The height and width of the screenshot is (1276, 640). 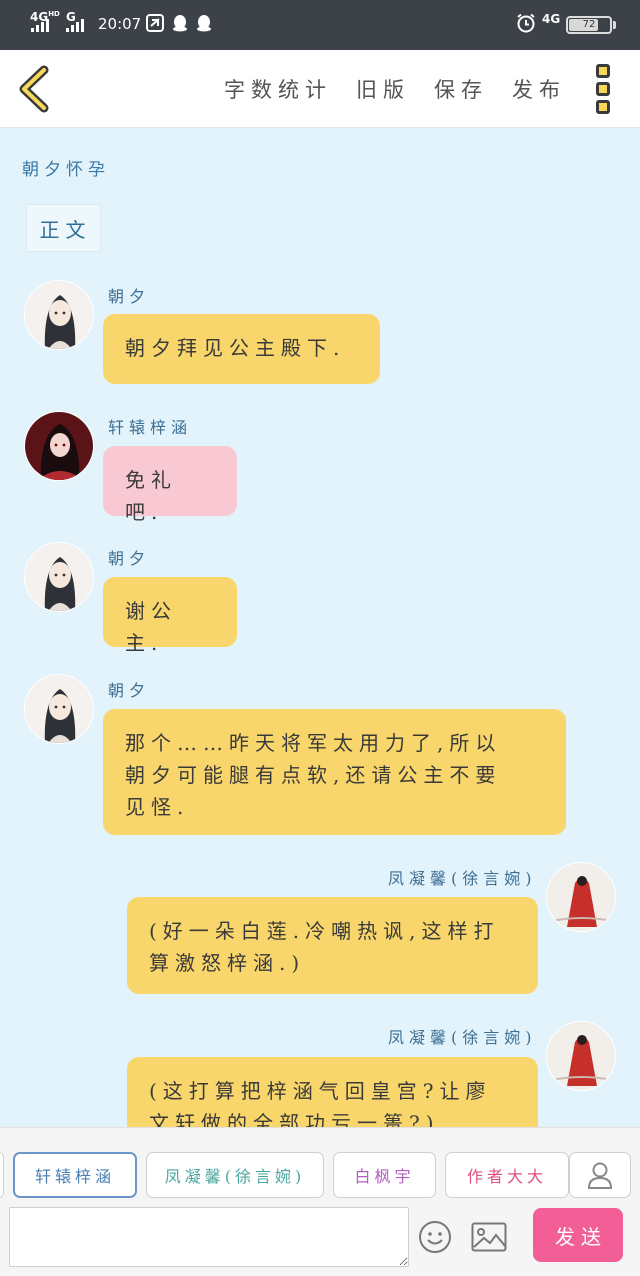 What do you see at coordinates (59, 446) in the screenshot?
I see `avatar-xuanyuan` at bounding box center [59, 446].